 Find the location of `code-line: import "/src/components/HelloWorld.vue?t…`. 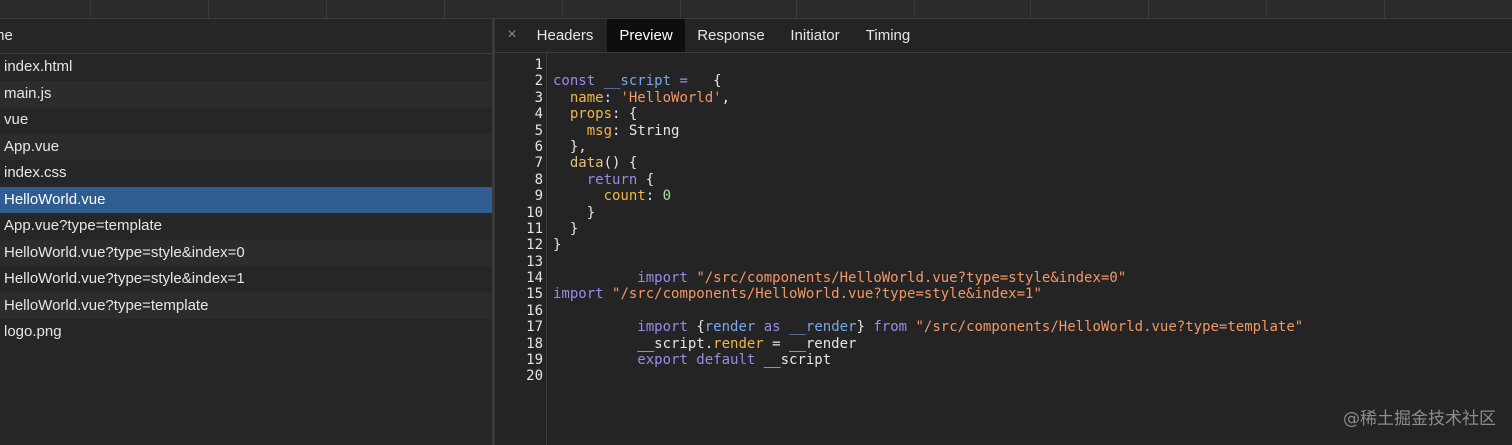

code-line: import "/src/components/HelloWorld.vue?t… is located at coordinates (928, 278).